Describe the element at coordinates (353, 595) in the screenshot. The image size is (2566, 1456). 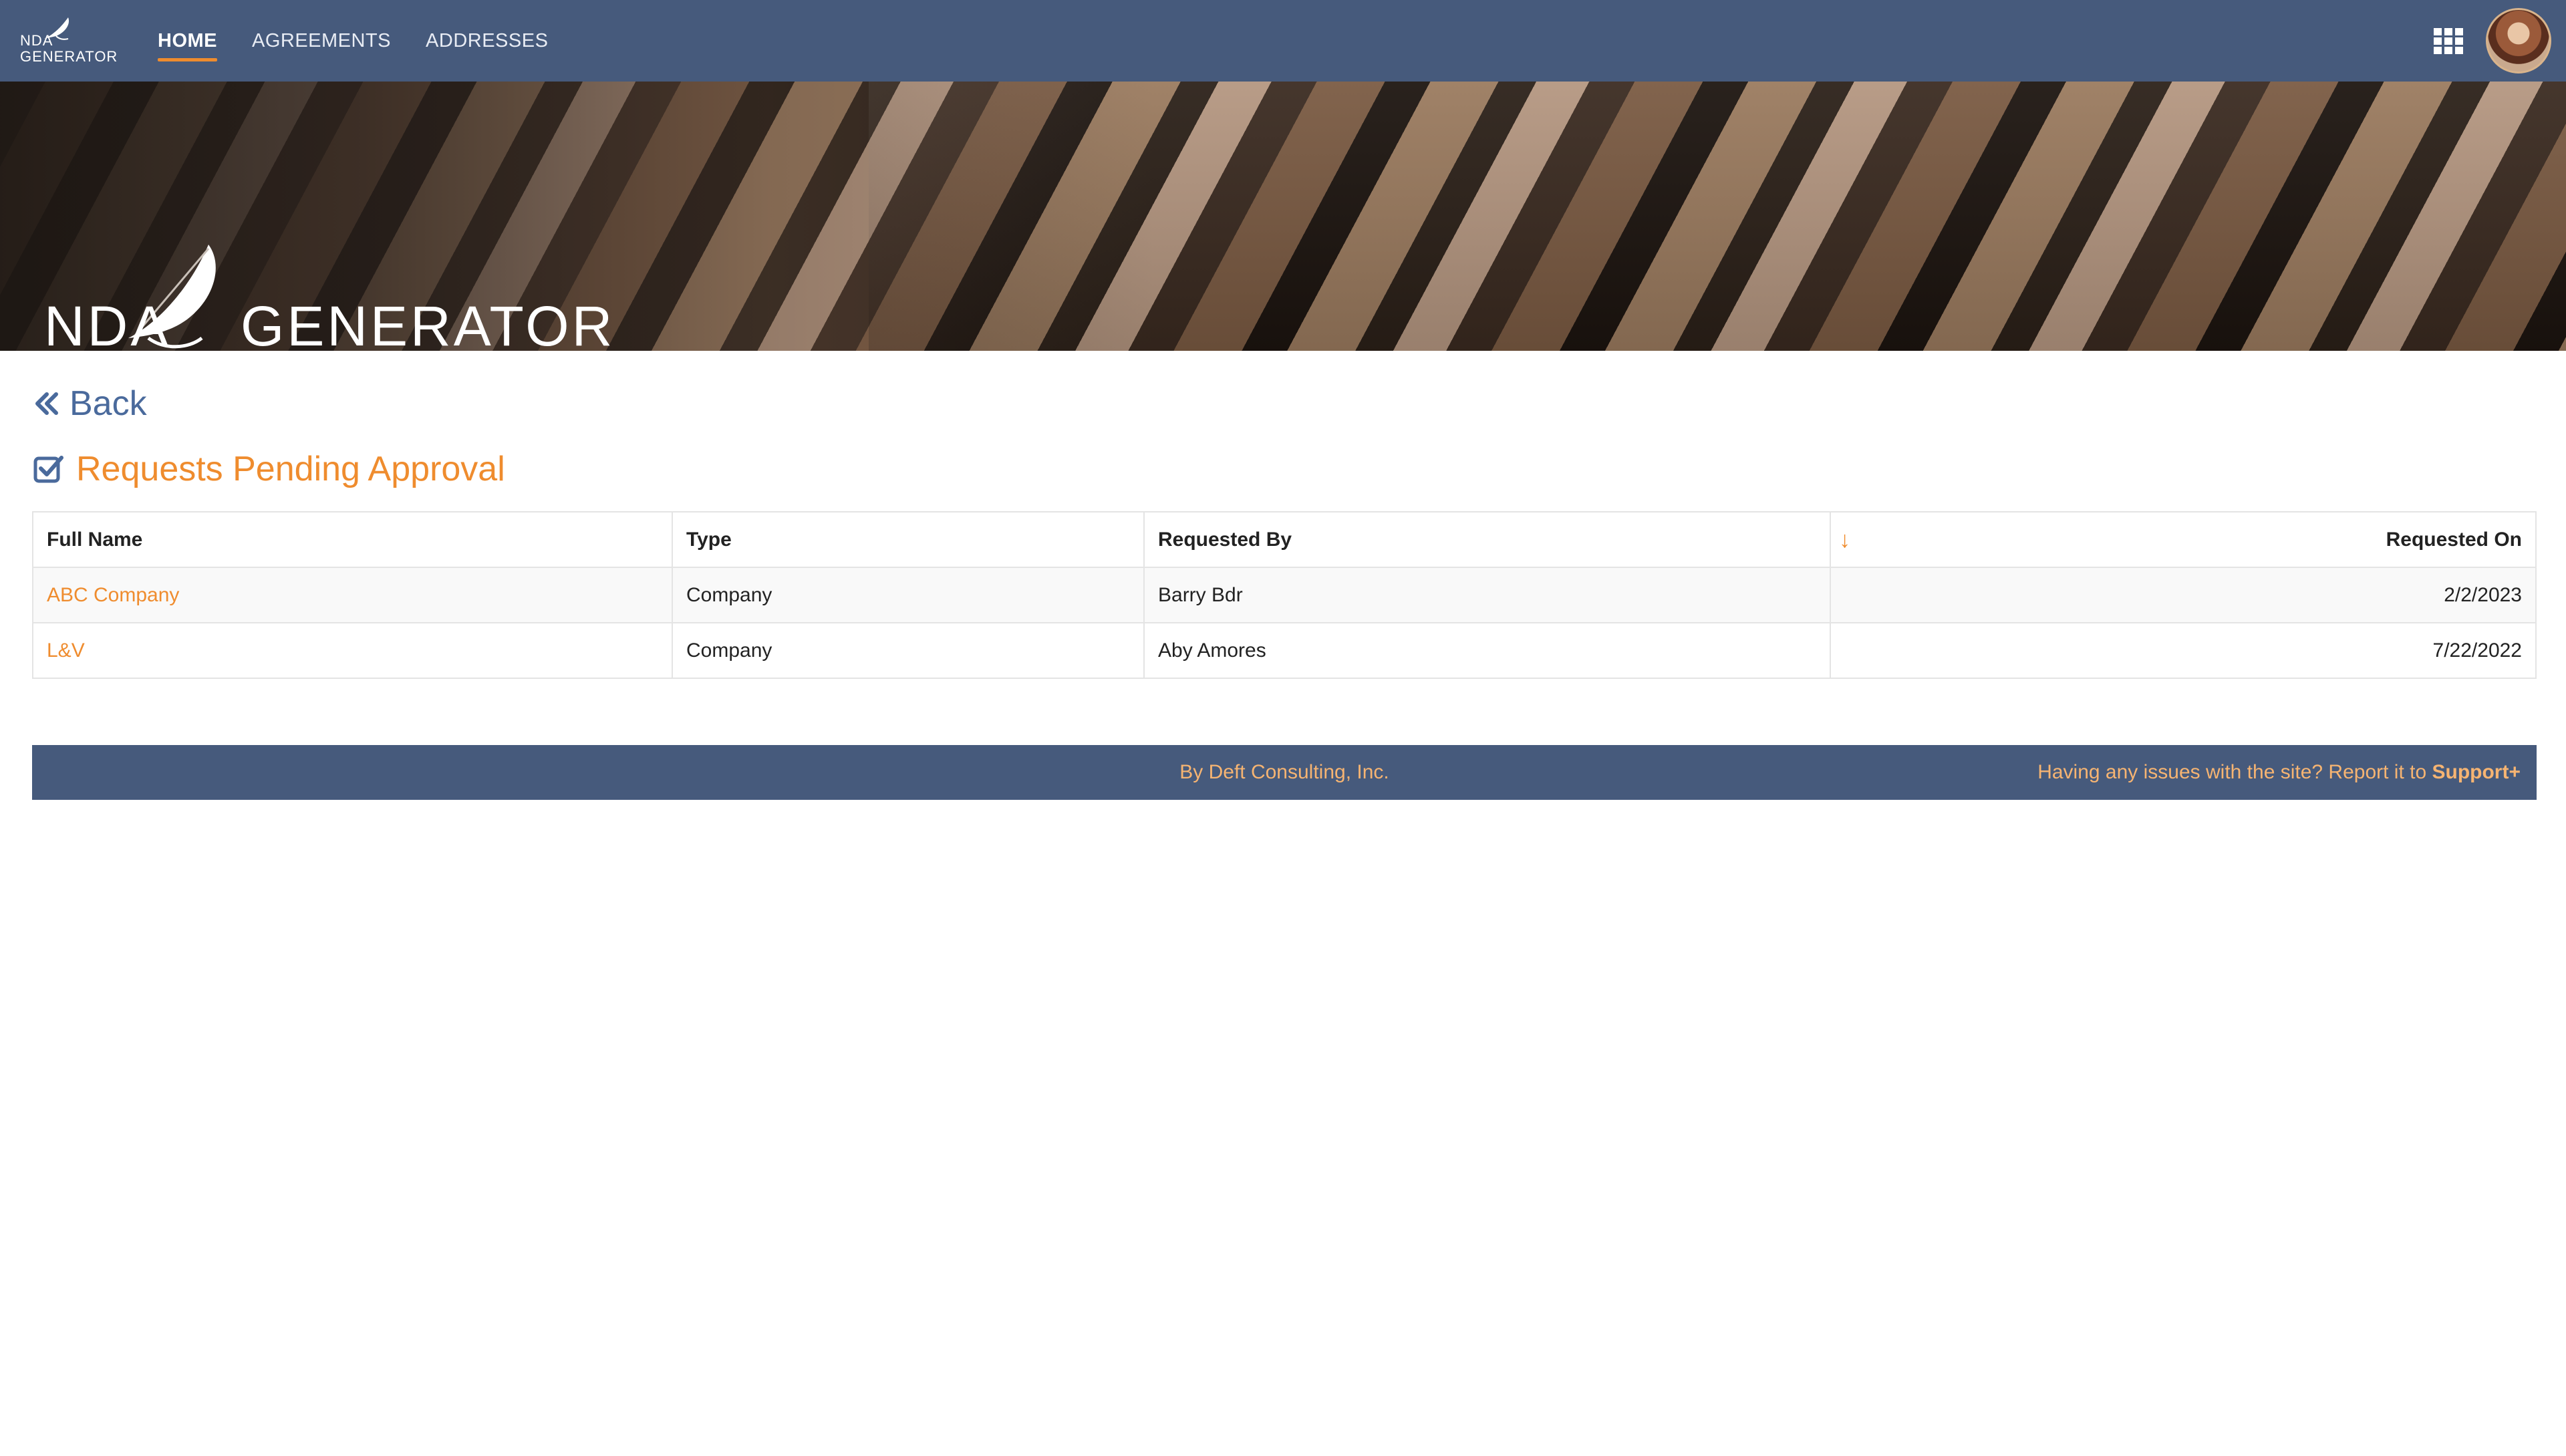
I see `cell-full-name: ABC Company` at that location.